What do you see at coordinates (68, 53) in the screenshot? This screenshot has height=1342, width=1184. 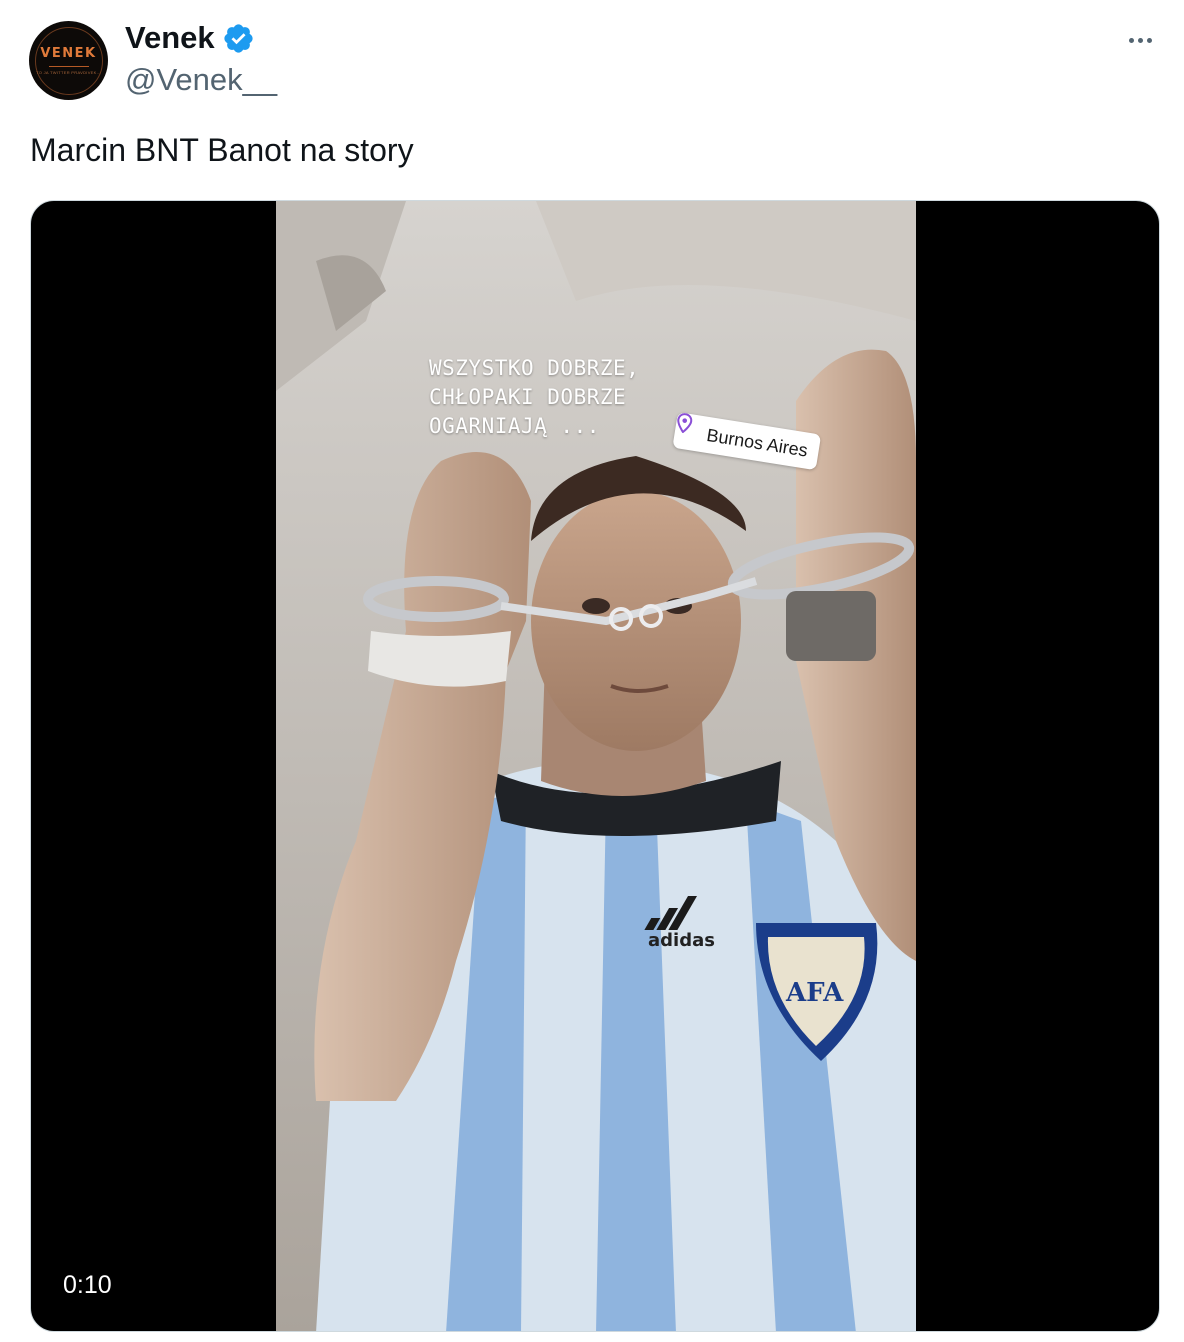 I see `avatar-logo-text: VENEK` at bounding box center [68, 53].